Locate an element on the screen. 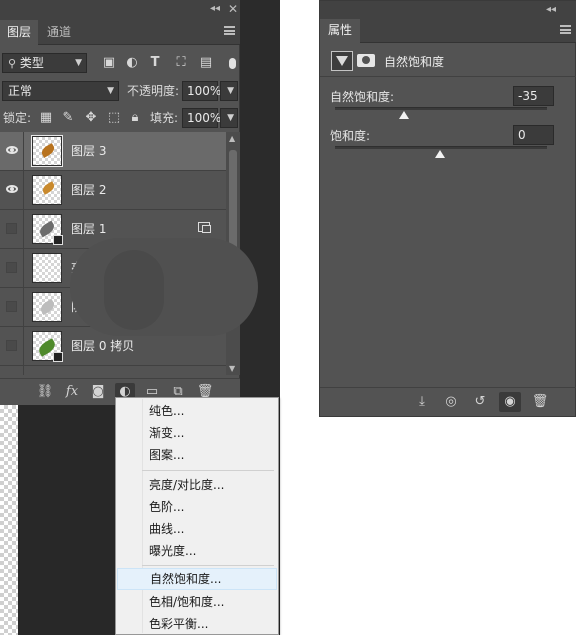 The width and height of the screenshot is (576, 635). saturation-input: 0 is located at coordinates (533, 135).